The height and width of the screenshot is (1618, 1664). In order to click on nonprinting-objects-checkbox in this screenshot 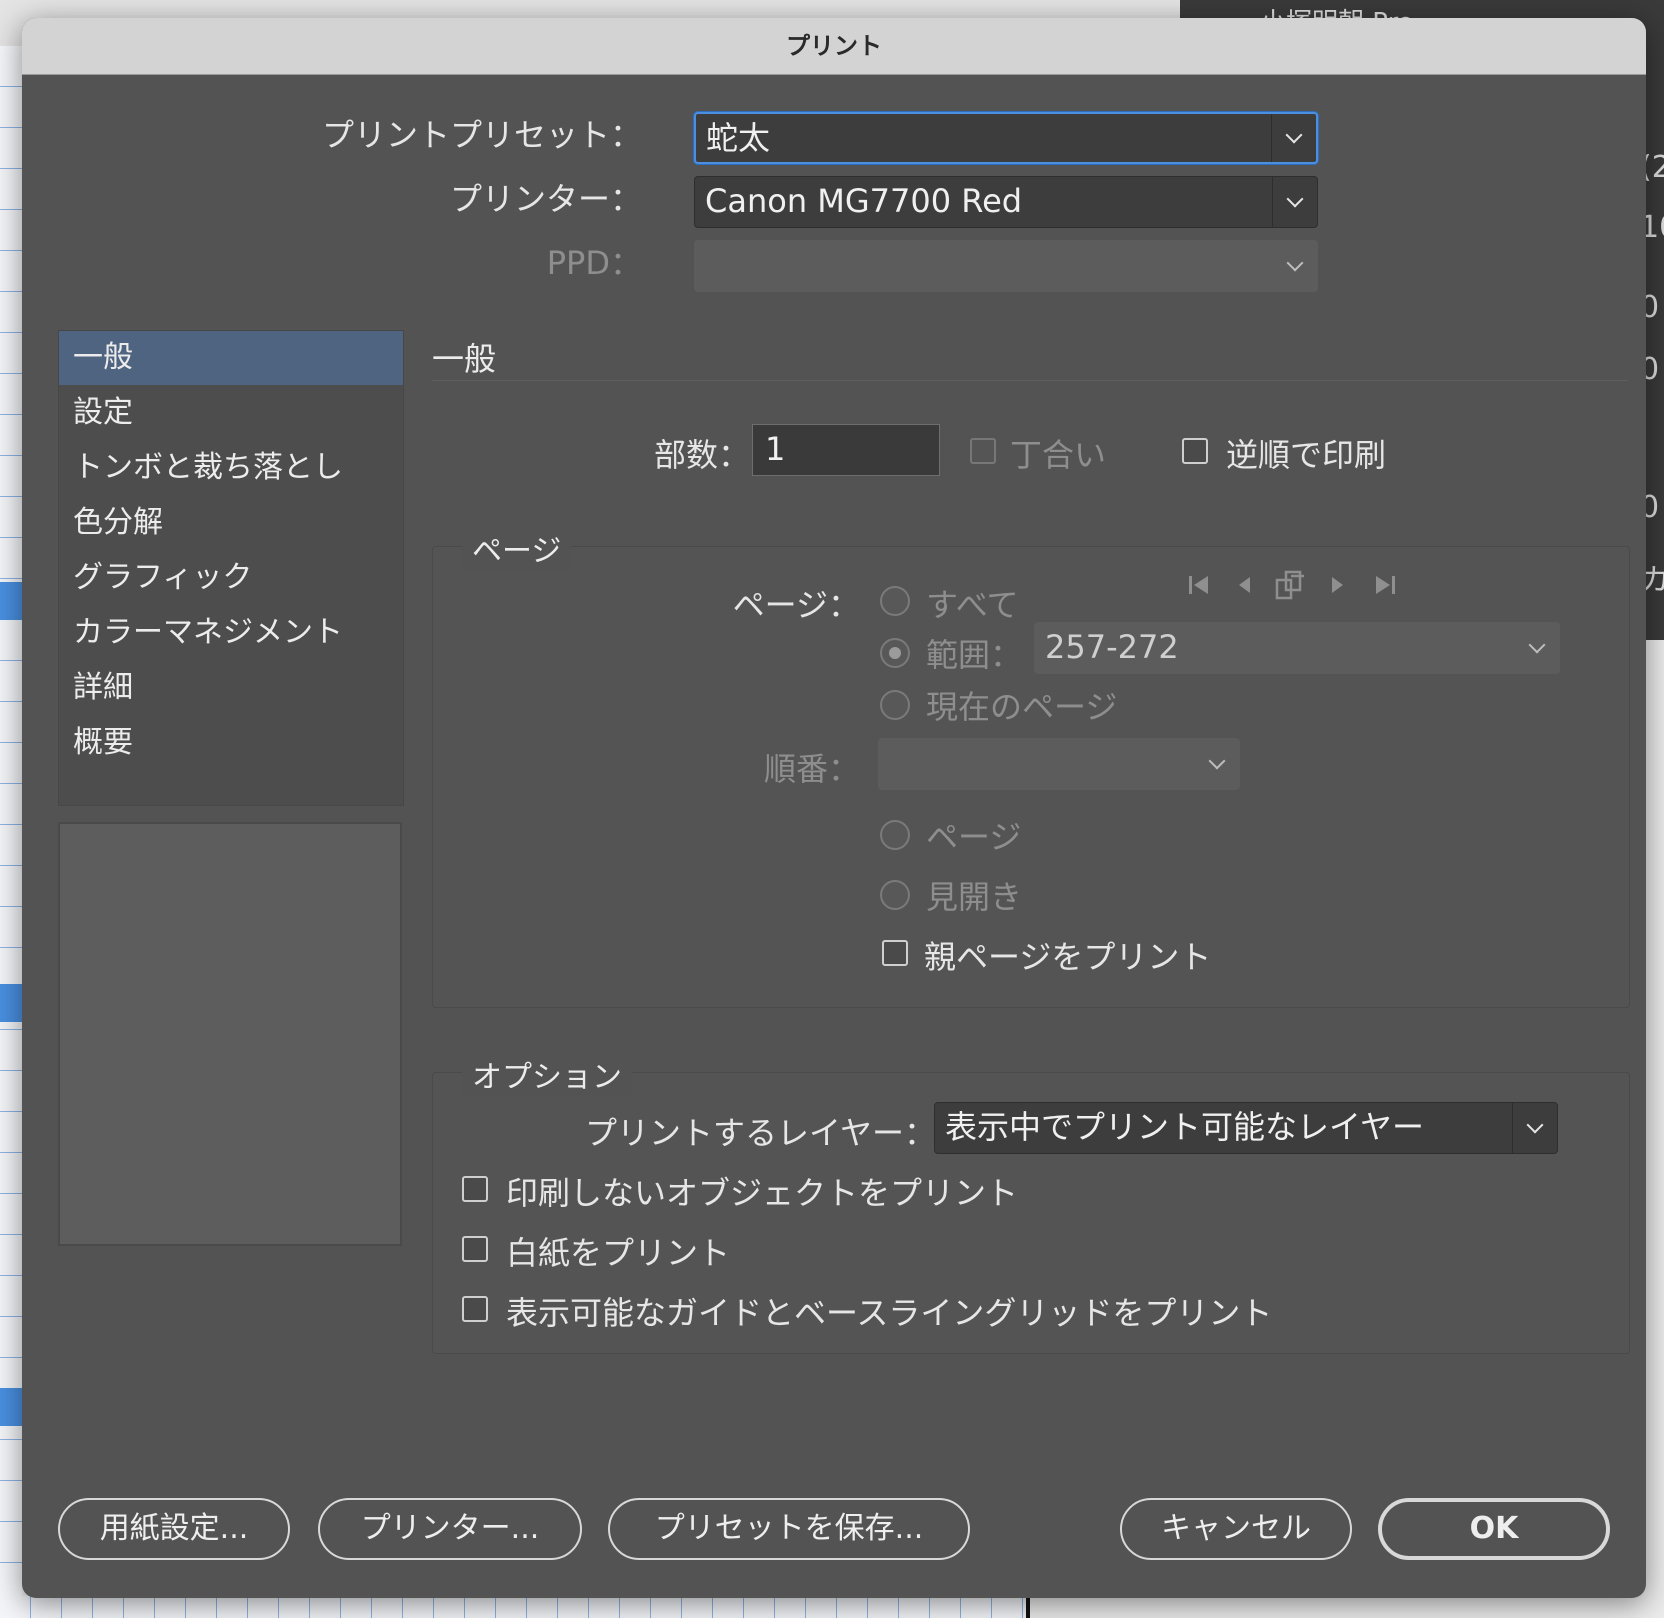, I will do `click(475, 1189)`.